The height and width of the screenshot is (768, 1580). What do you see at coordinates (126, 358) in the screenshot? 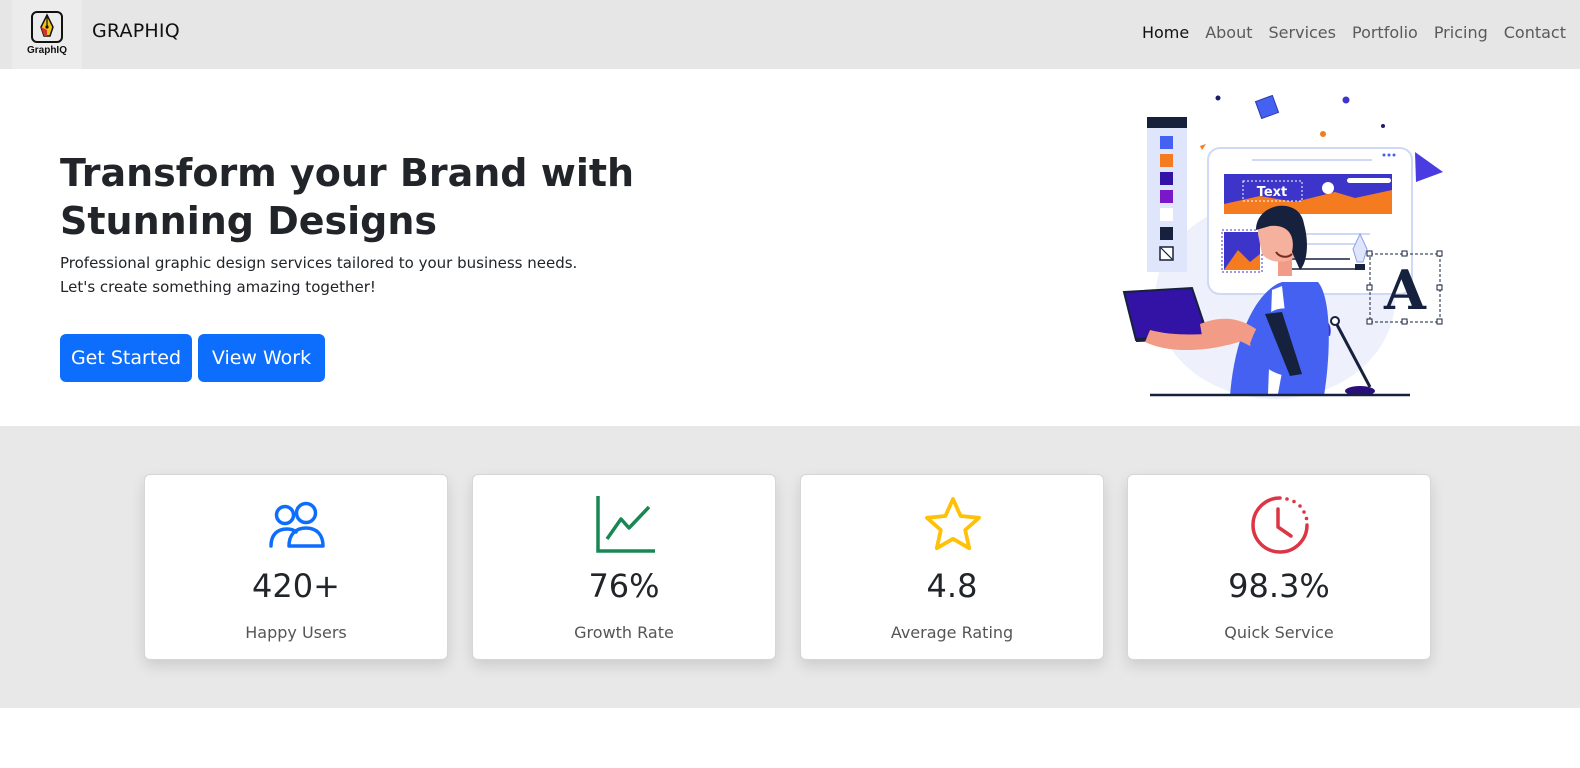
I see `get-started-button: Get Started` at bounding box center [126, 358].